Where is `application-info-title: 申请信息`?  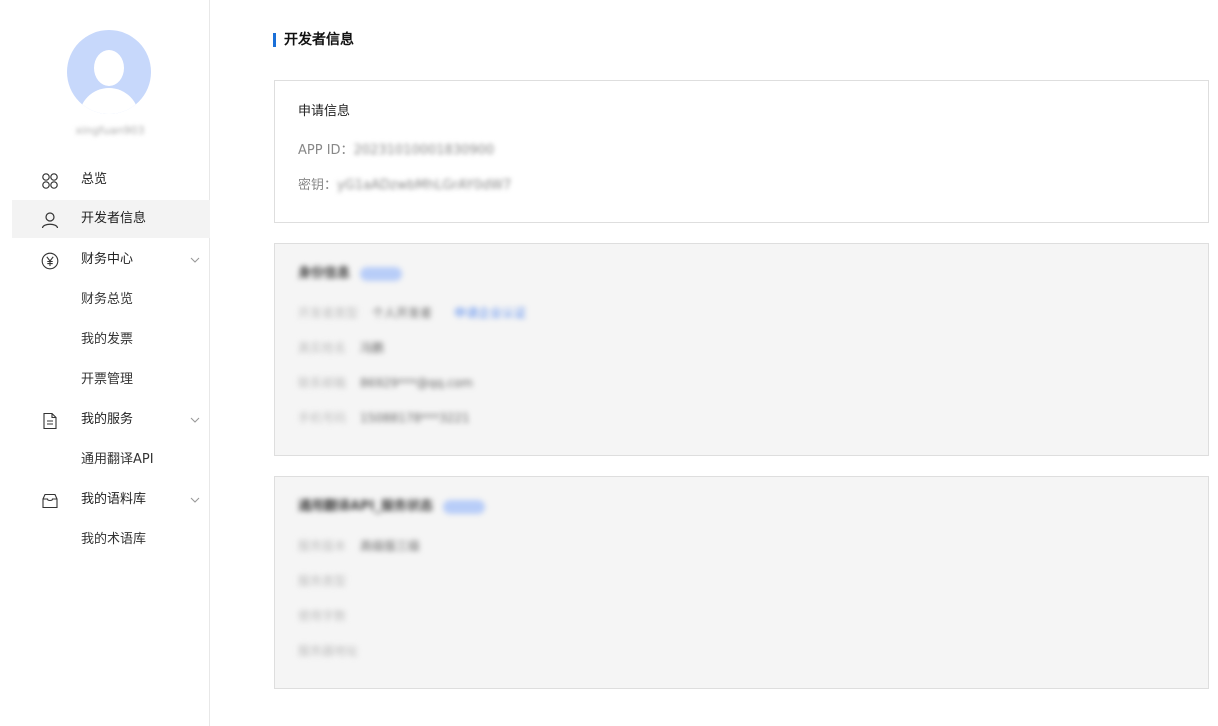
application-info-title: 申请信息 is located at coordinates (324, 111).